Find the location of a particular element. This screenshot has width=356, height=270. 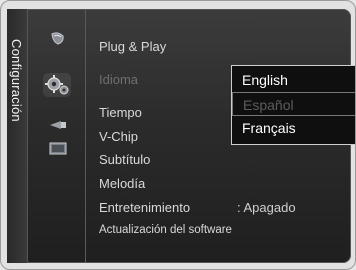

menu-item-subtitulo: Subtítulo is located at coordinates (124, 159).